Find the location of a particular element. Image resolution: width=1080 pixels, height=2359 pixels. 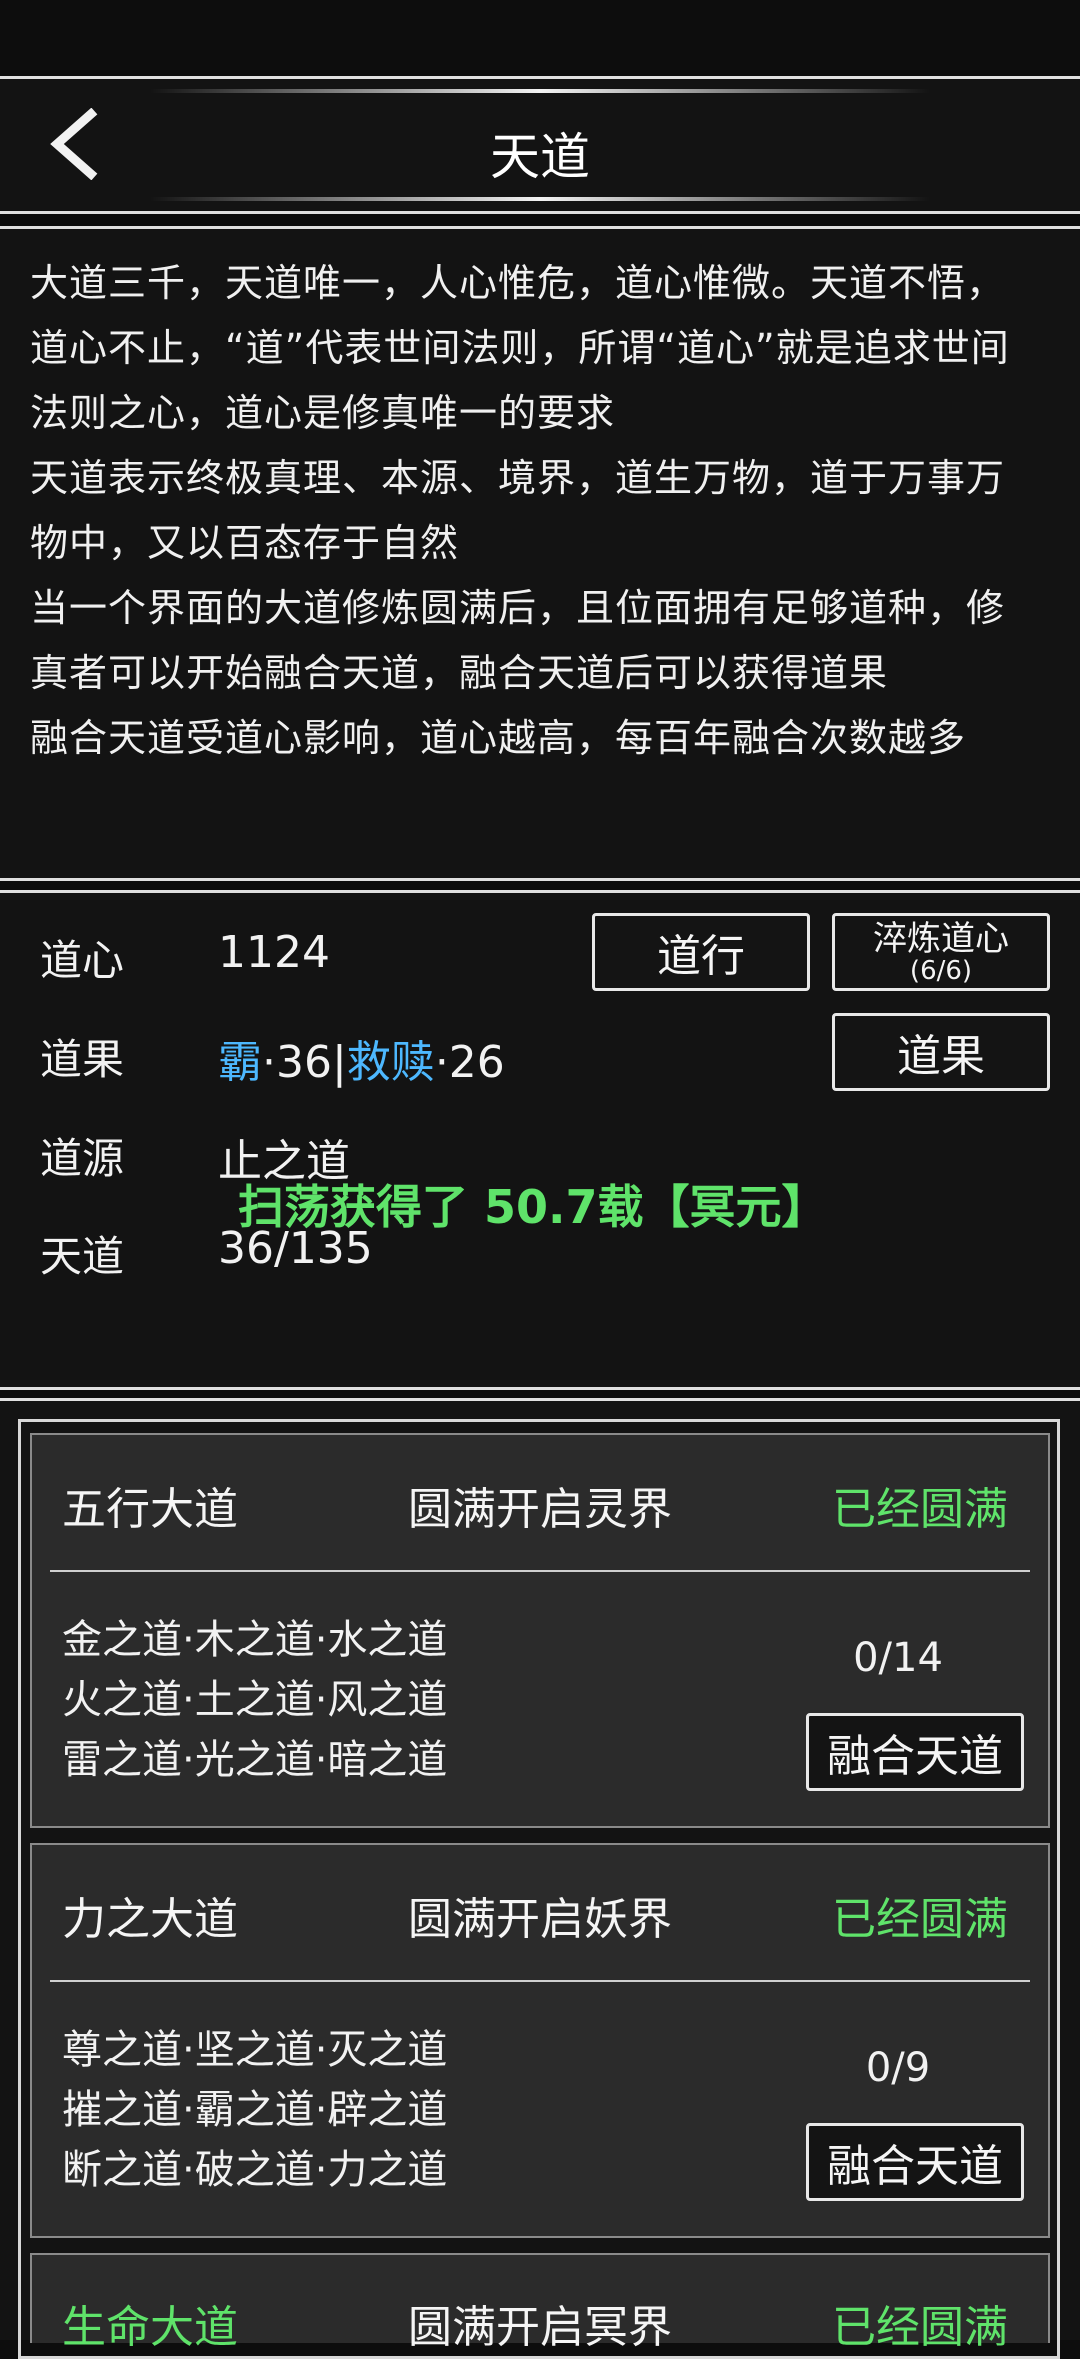

description-line: 融合天道受道心影响，道心越高，每百年融合次数越多 is located at coordinates (498, 738).